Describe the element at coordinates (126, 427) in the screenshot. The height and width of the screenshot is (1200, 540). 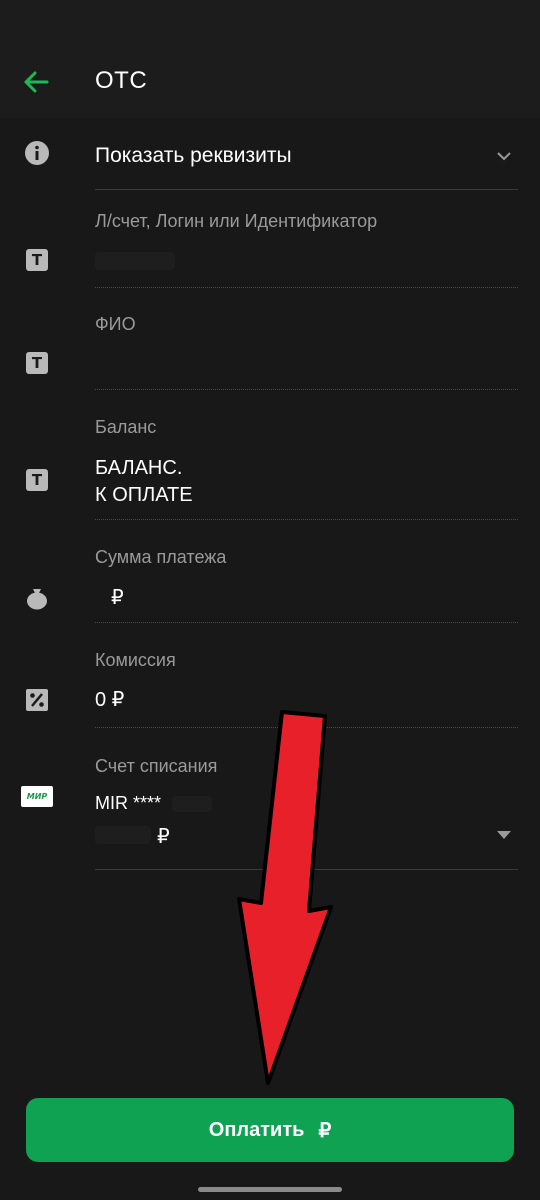
I see `balance-label: Баланс` at that location.